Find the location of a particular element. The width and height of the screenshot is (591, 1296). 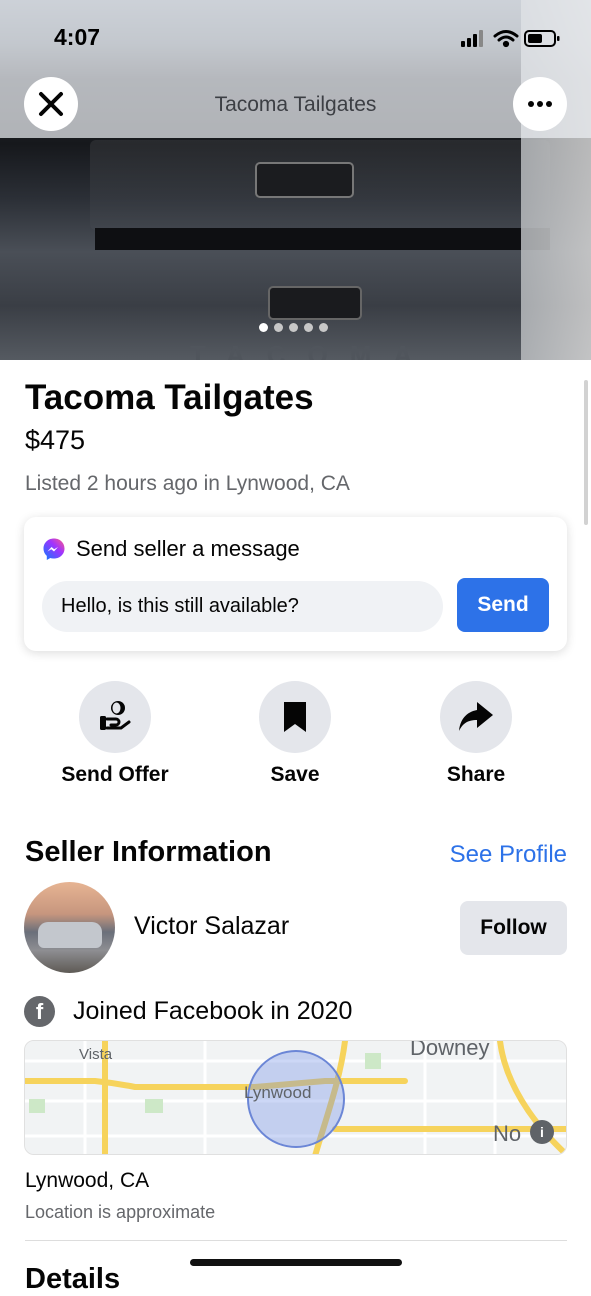

send-offer-label: Send Offer is located at coordinates (115, 774).